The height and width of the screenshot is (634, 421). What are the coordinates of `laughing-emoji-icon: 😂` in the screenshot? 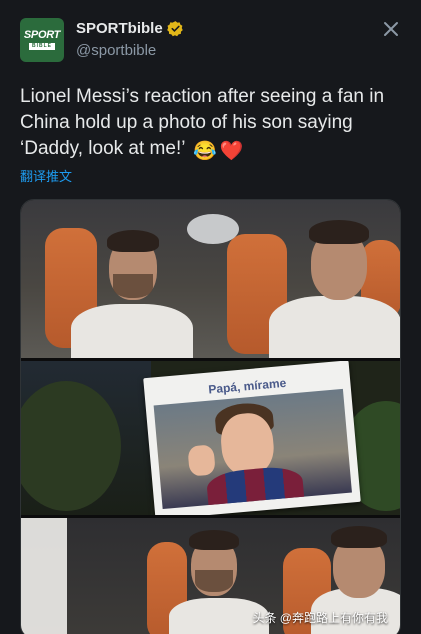 It's located at (205, 151).